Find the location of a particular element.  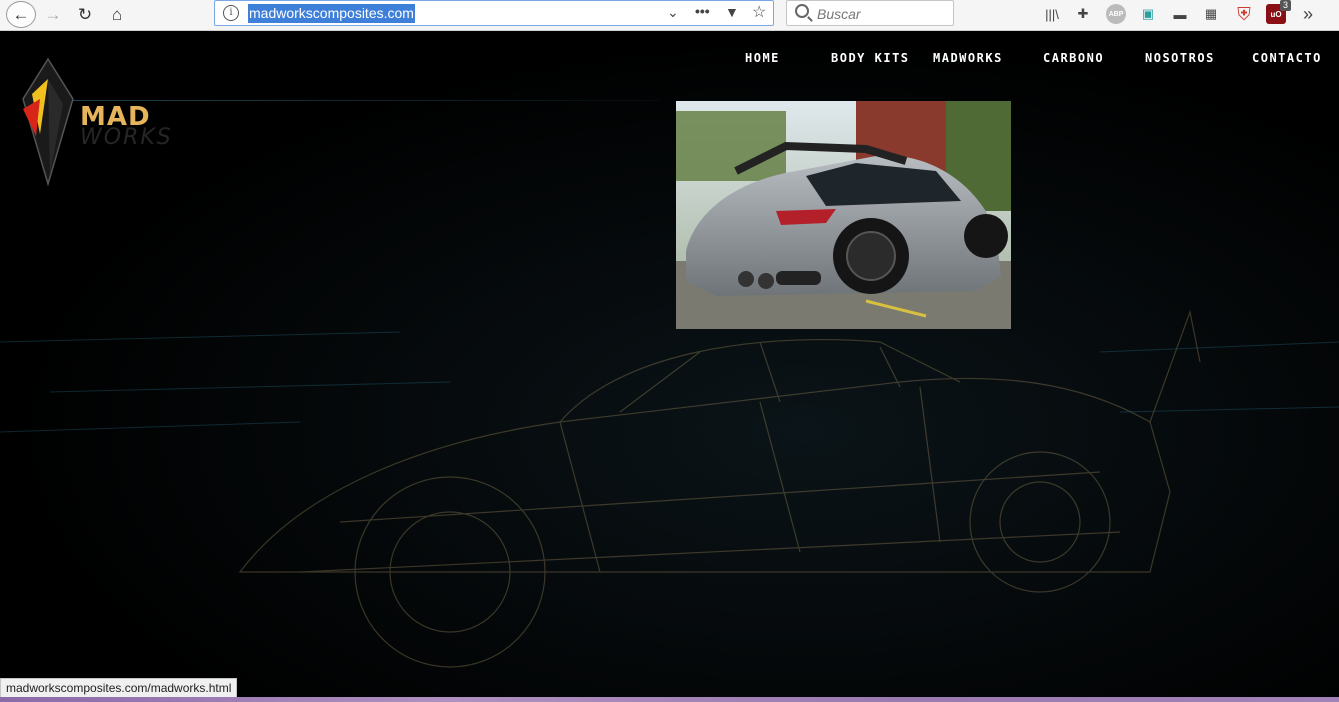

brave-shield-icon: ⛨ is located at coordinates (1244, 14).